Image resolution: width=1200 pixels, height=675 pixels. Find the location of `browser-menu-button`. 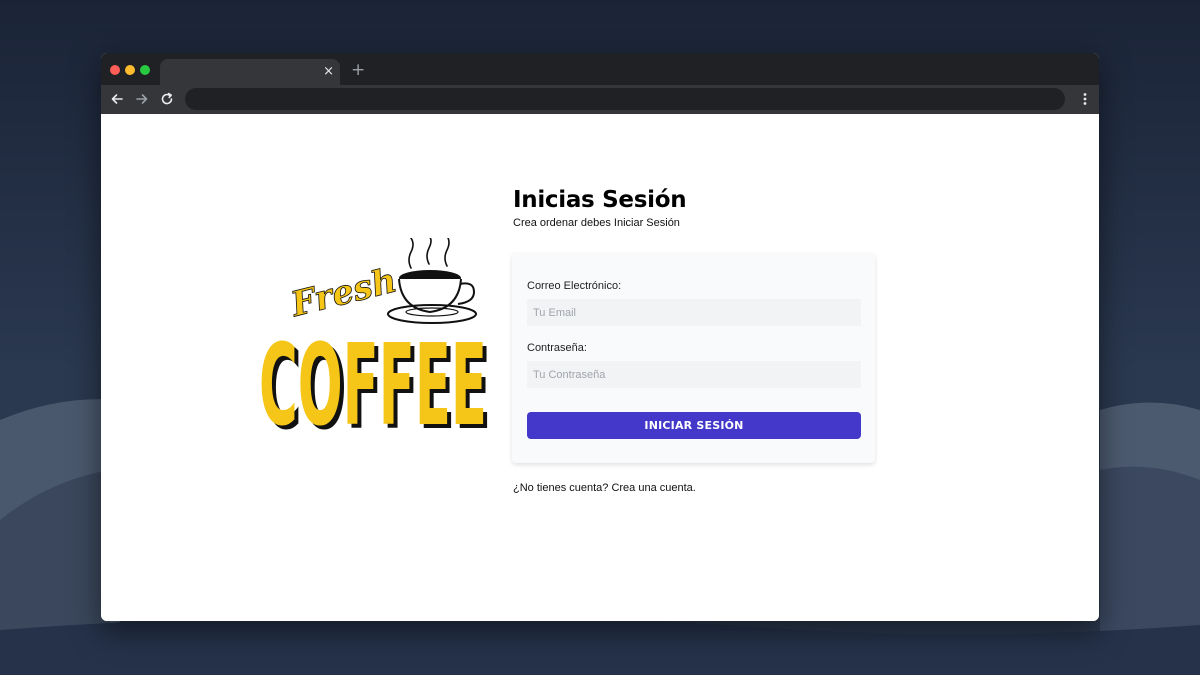

browser-menu-button is located at coordinates (1085, 99).